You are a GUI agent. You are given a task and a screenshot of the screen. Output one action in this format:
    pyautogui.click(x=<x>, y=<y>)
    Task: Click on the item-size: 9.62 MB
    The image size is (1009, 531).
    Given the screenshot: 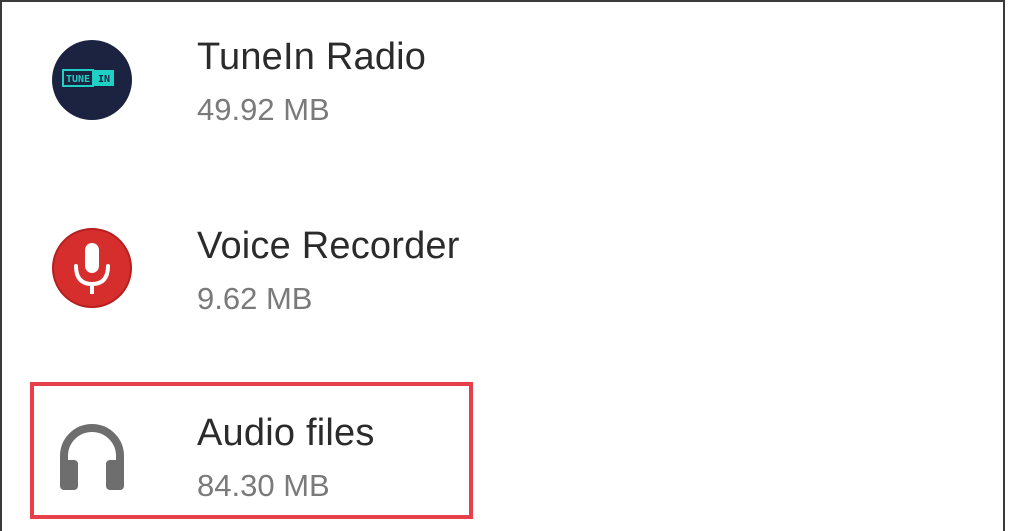 What is the action you would take?
    pyautogui.click(x=255, y=298)
    